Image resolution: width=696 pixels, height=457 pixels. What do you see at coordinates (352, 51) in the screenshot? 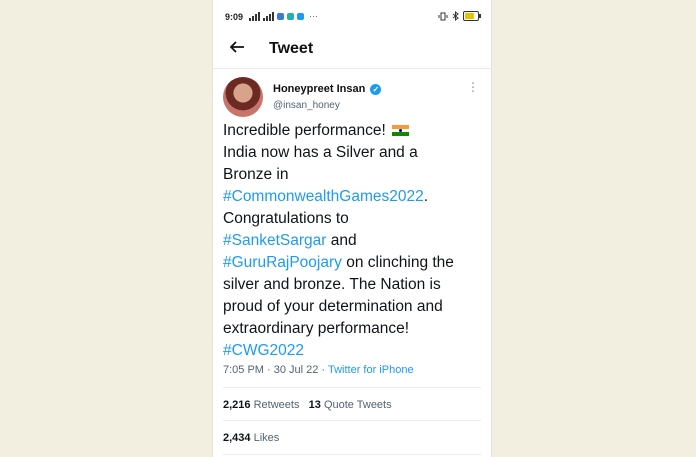
I see `tweet-header: Tweet` at bounding box center [352, 51].